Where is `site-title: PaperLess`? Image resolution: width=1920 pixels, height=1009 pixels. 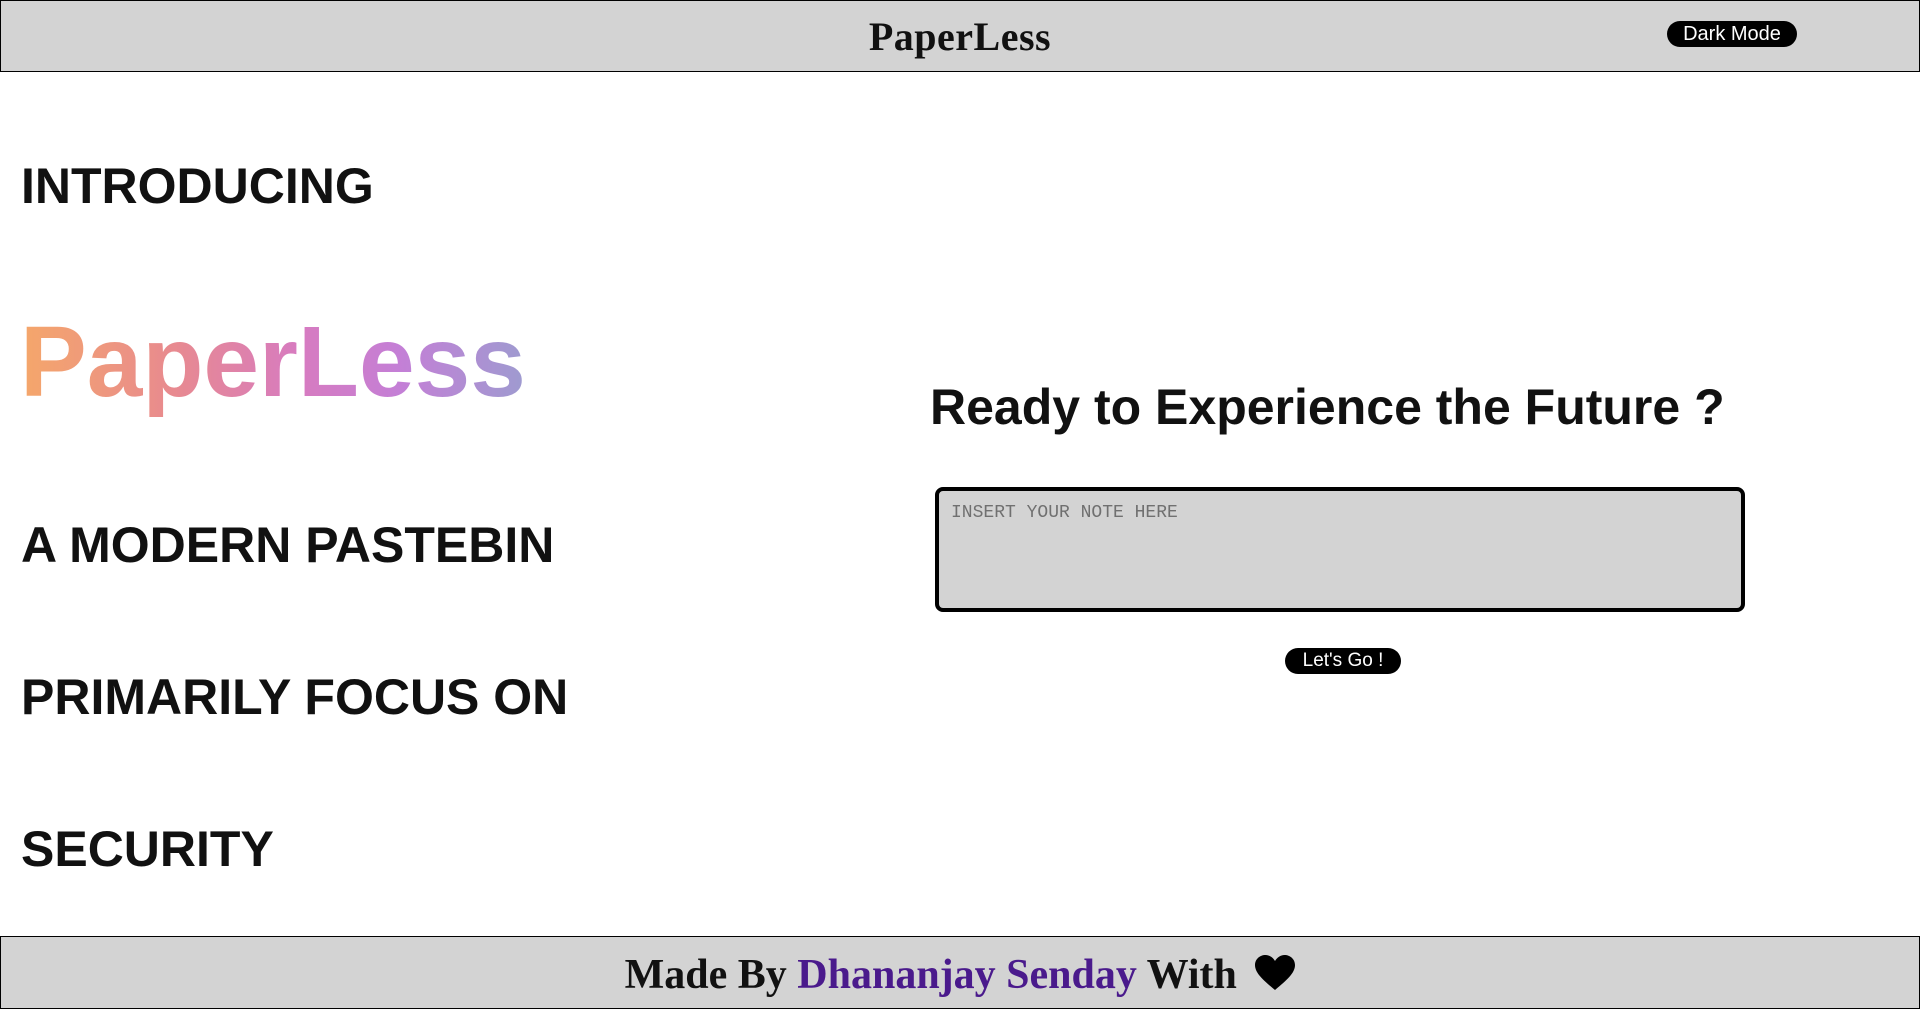 site-title: PaperLess is located at coordinates (960, 36).